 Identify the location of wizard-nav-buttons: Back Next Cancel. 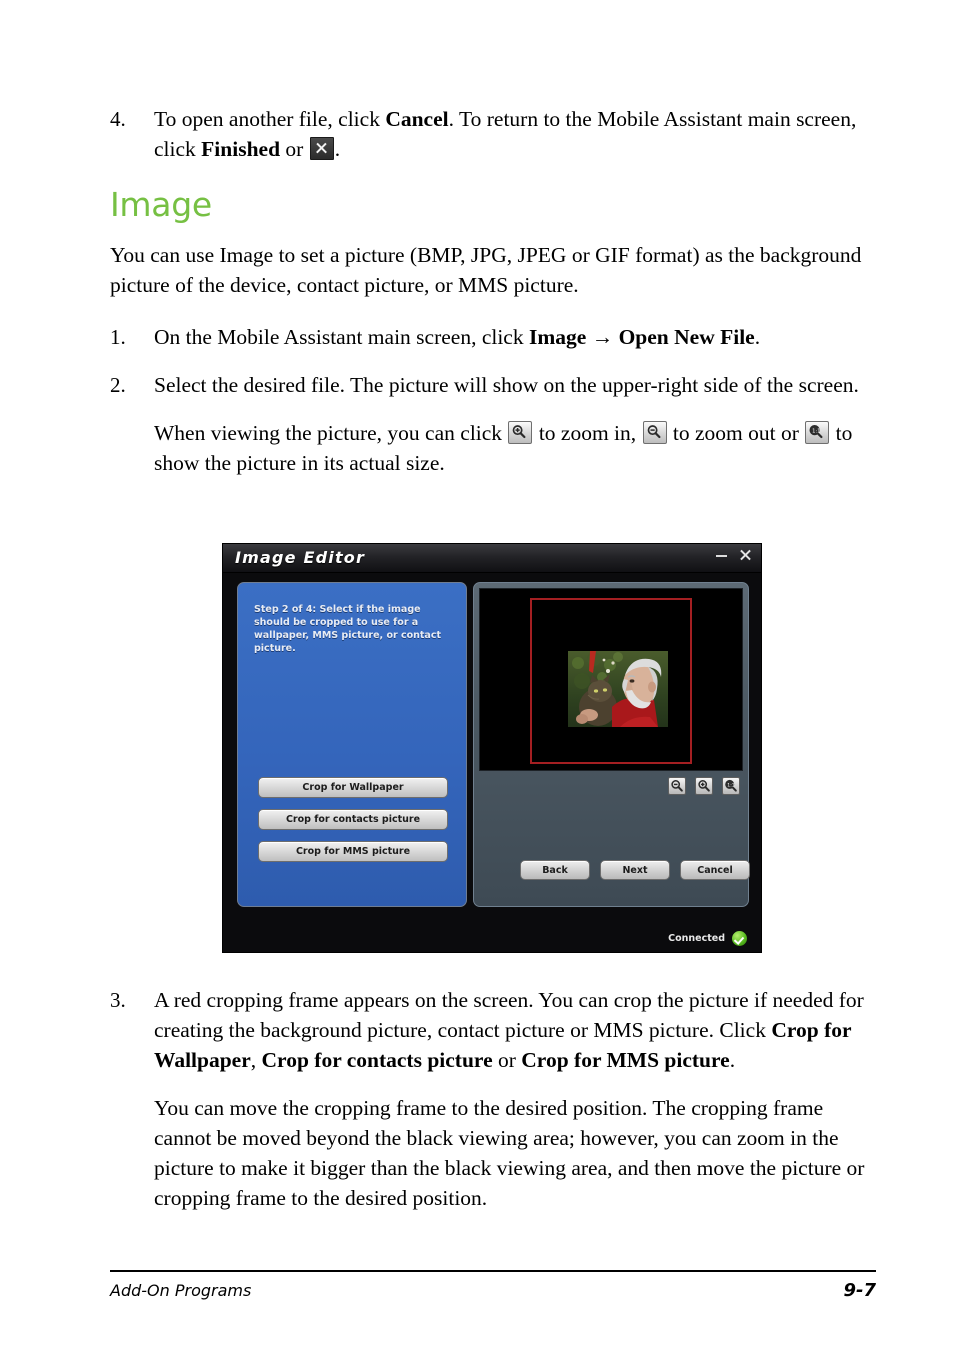
(635, 870).